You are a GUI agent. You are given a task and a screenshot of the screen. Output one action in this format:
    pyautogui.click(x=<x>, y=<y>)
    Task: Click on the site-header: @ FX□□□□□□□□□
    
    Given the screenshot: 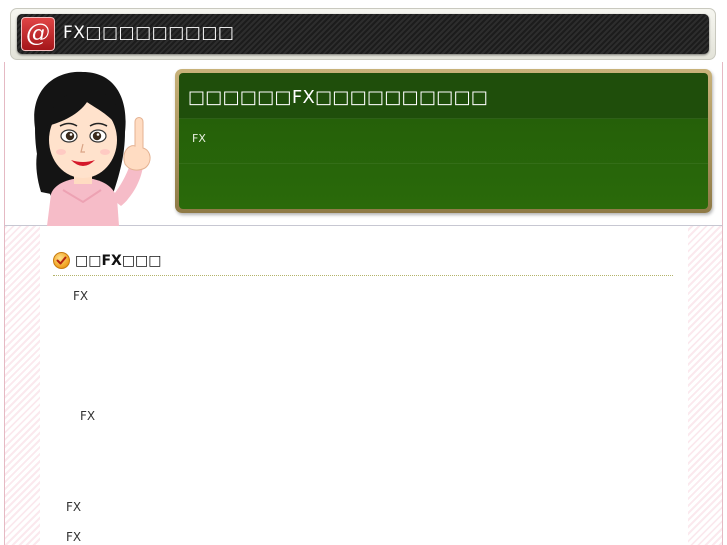 What is the action you would take?
    pyautogui.click(x=363, y=34)
    